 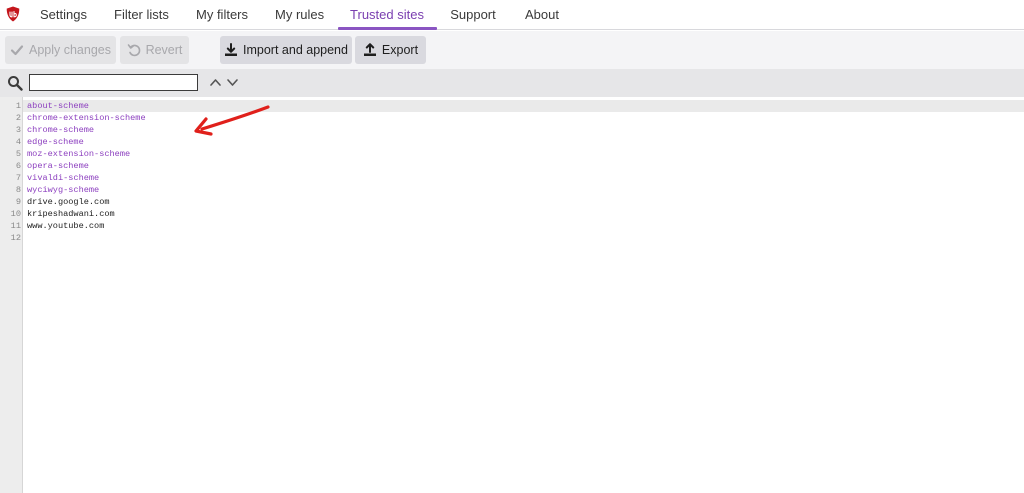 I want to click on editor-line: 7 vivaldi-scheme, so click(x=512, y=178).